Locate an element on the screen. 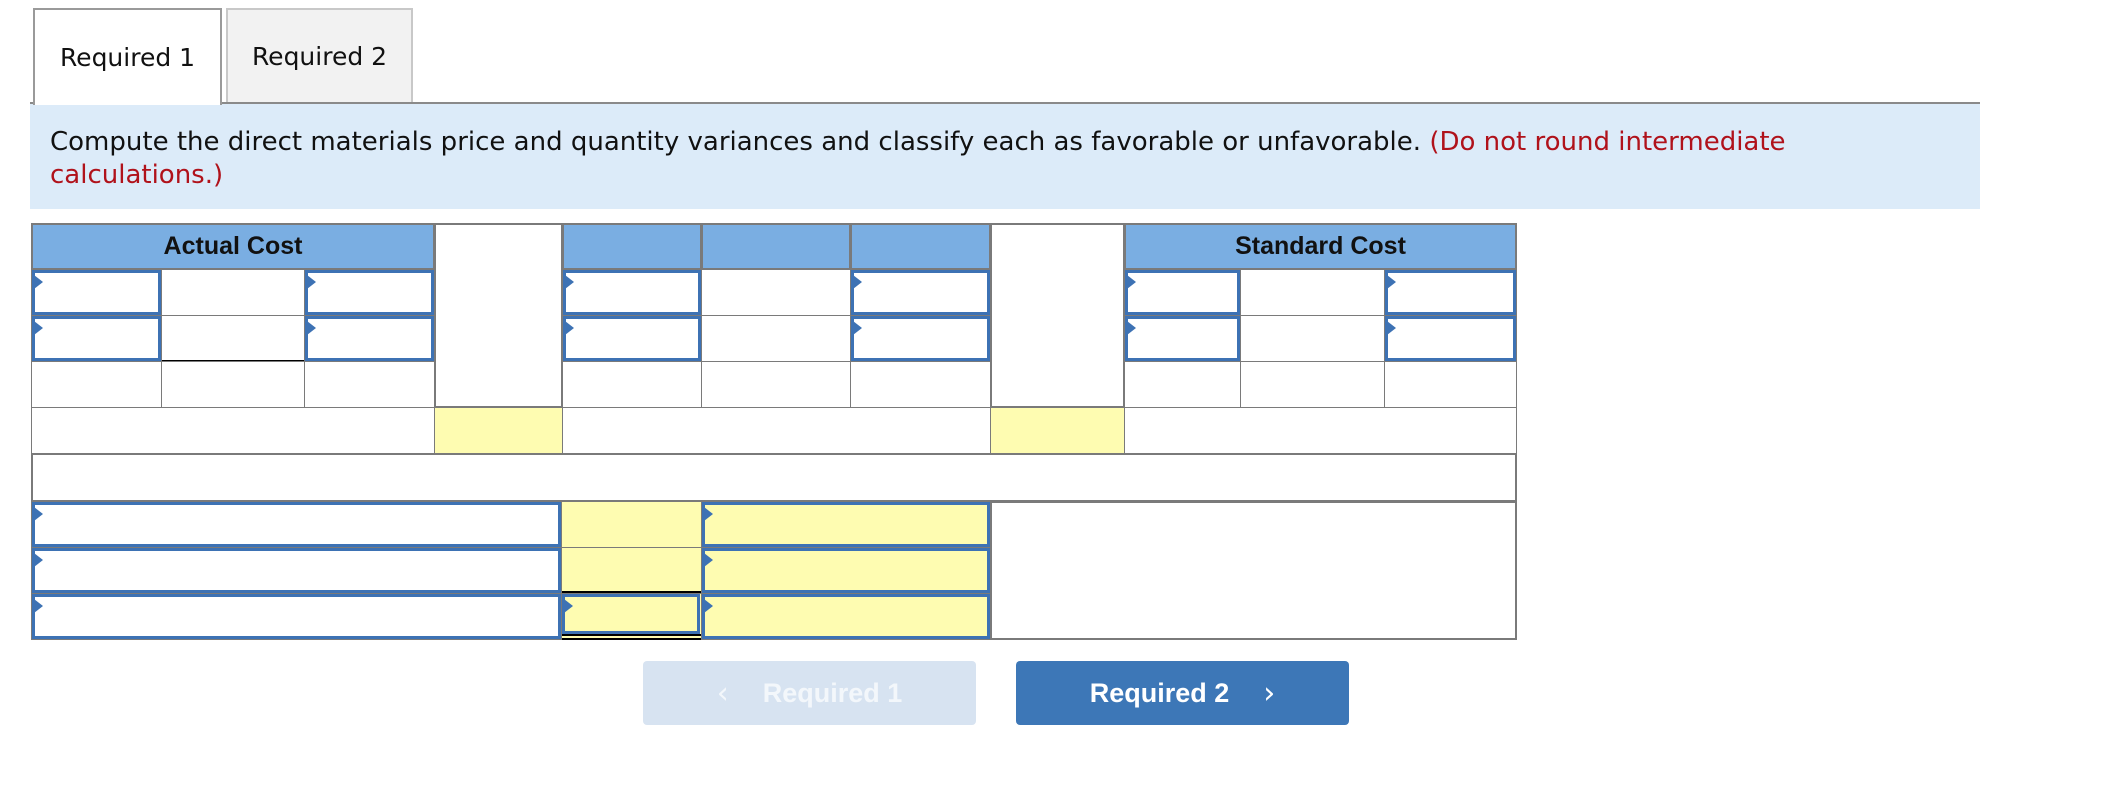  actual-row1-label-dropdown is located at coordinates (96, 292).